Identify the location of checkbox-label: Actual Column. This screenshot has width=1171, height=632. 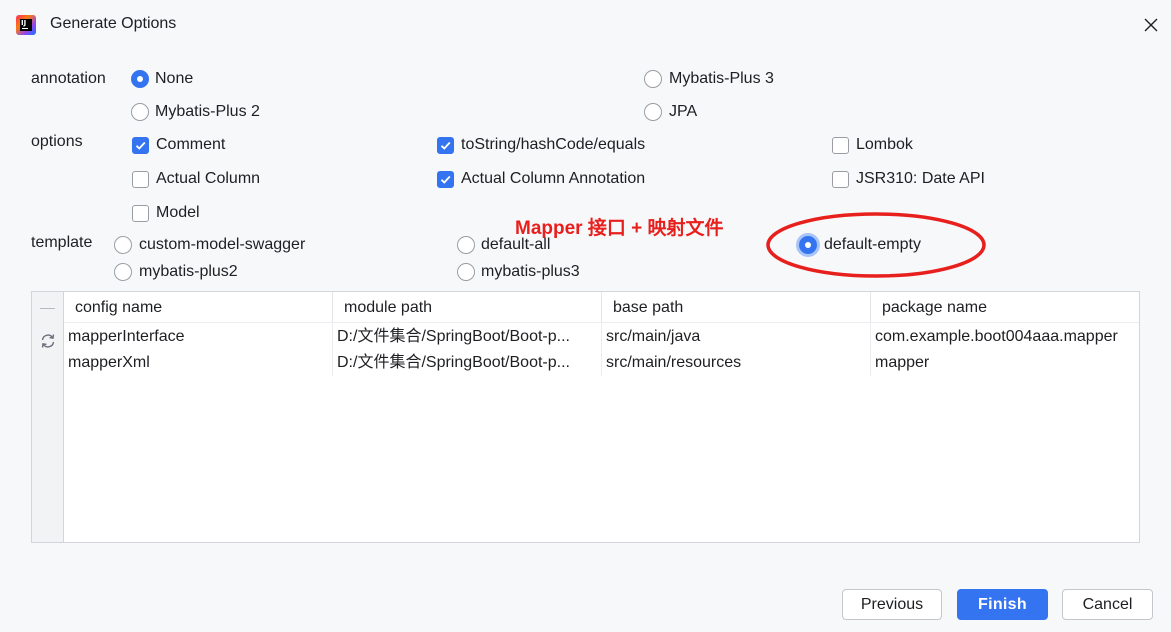
(208, 179).